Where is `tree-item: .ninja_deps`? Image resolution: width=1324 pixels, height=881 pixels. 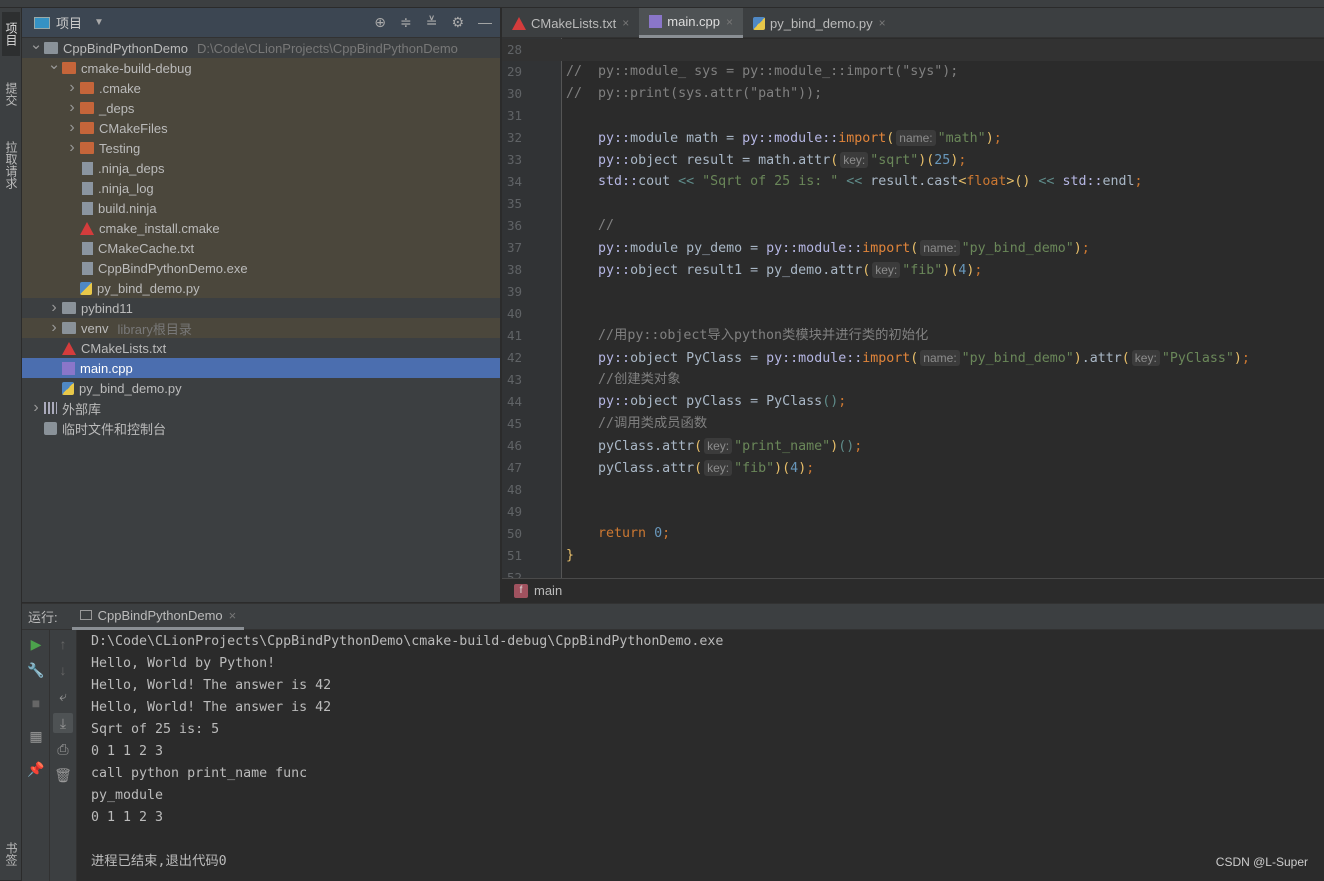 tree-item: .ninja_deps is located at coordinates (261, 168).